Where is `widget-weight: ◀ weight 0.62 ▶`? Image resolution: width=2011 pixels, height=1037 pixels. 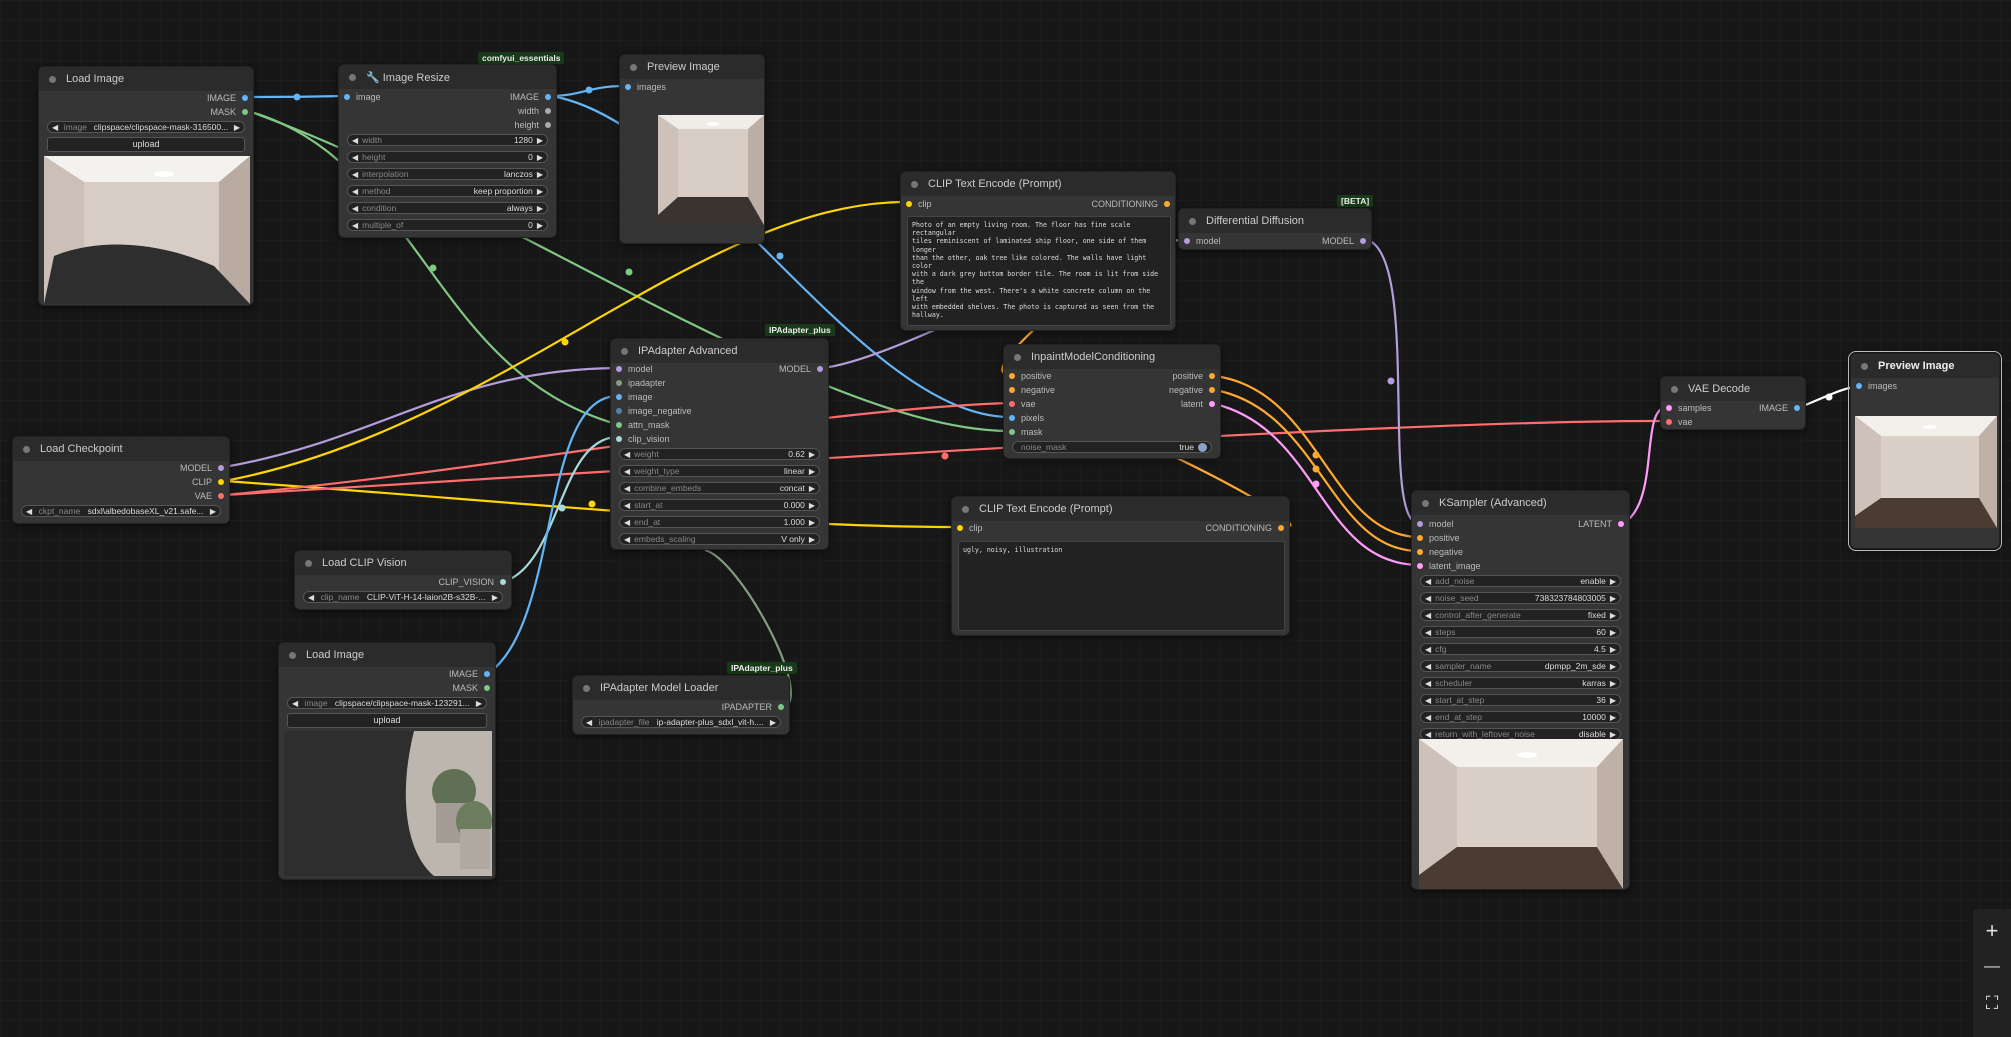 widget-weight: ◀ weight 0.62 ▶ is located at coordinates (719, 454).